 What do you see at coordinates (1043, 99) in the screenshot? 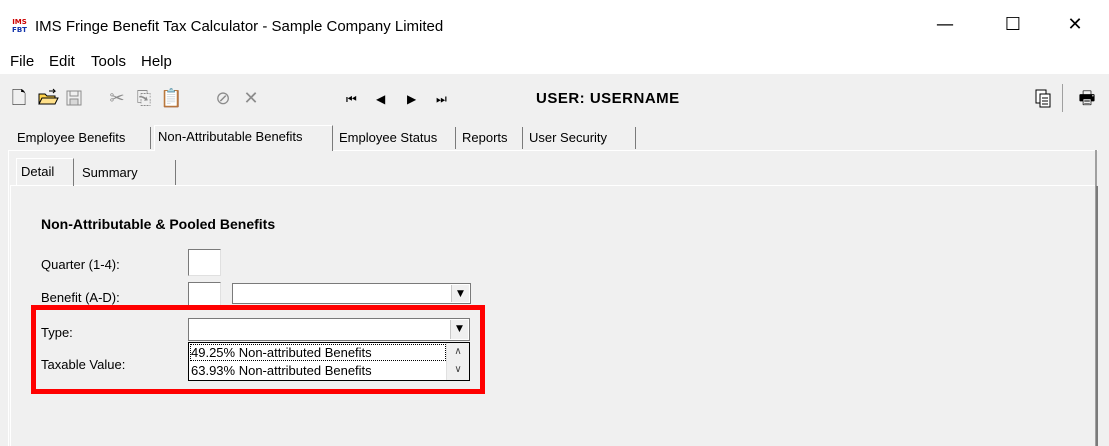
I see `copy-report-icon` at bounding box center [1043, 99].